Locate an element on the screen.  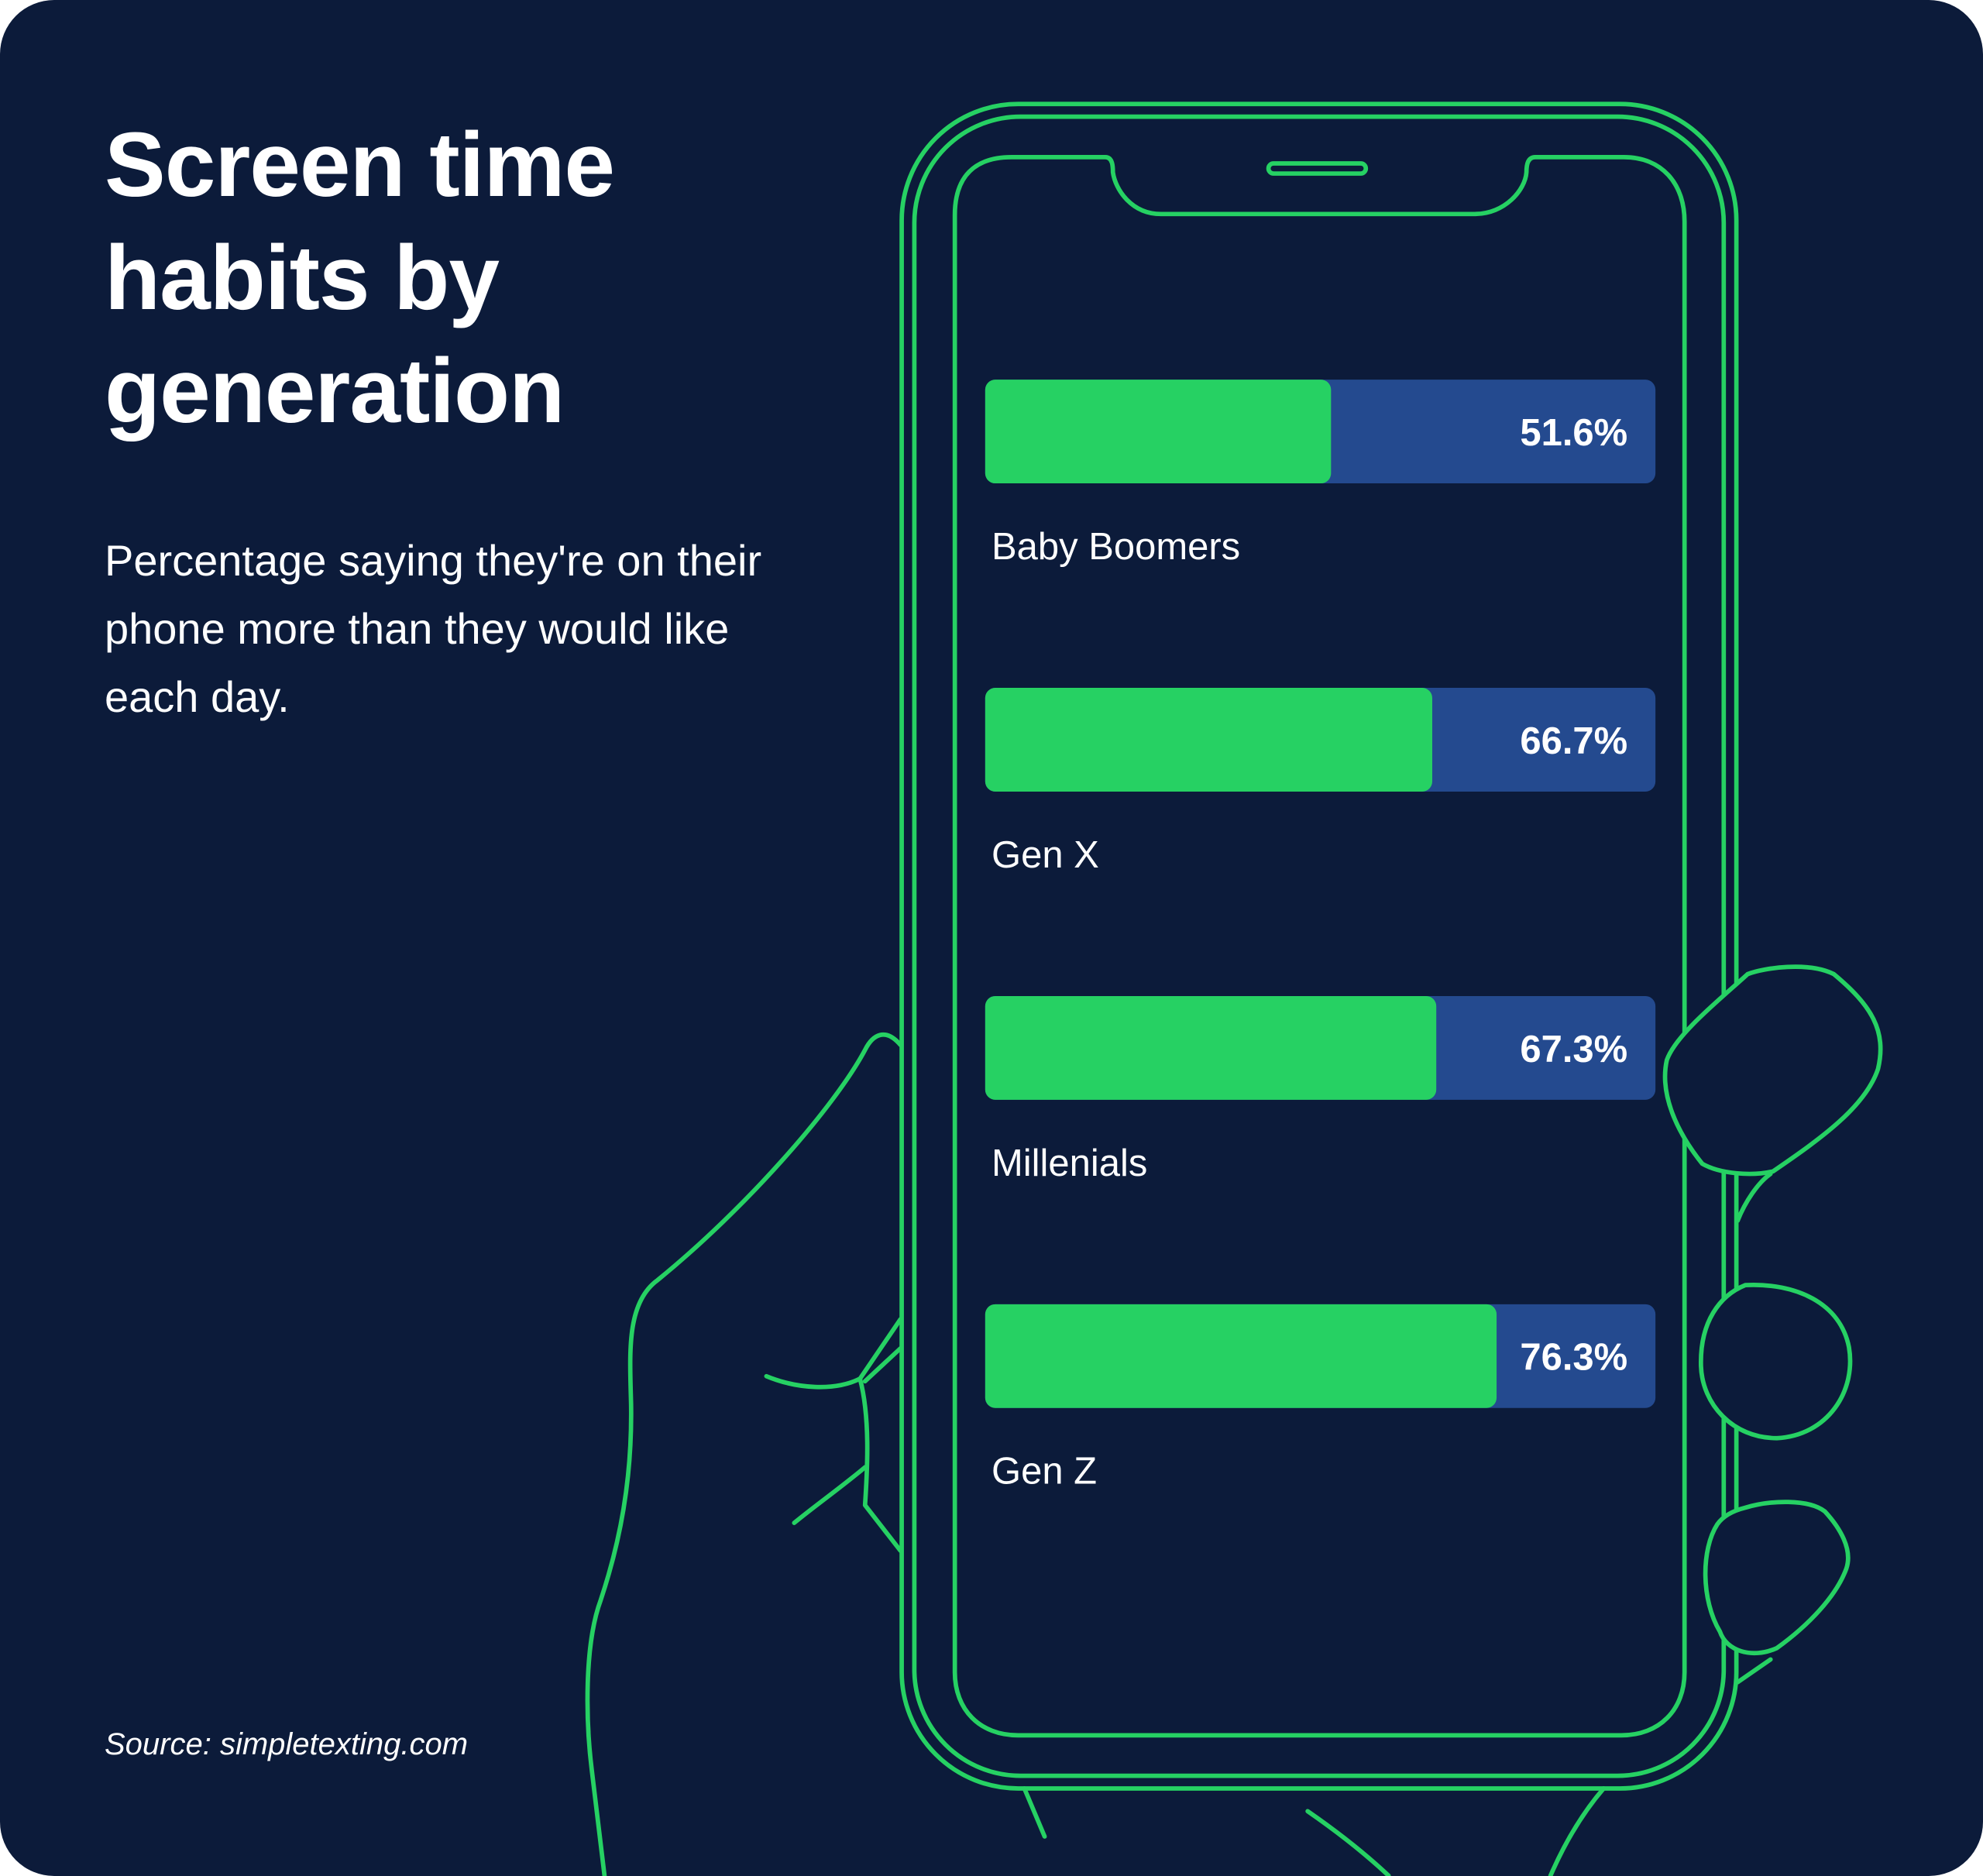
bar-group: 67.3% Millenials is located at coordinates (1320, 1089).